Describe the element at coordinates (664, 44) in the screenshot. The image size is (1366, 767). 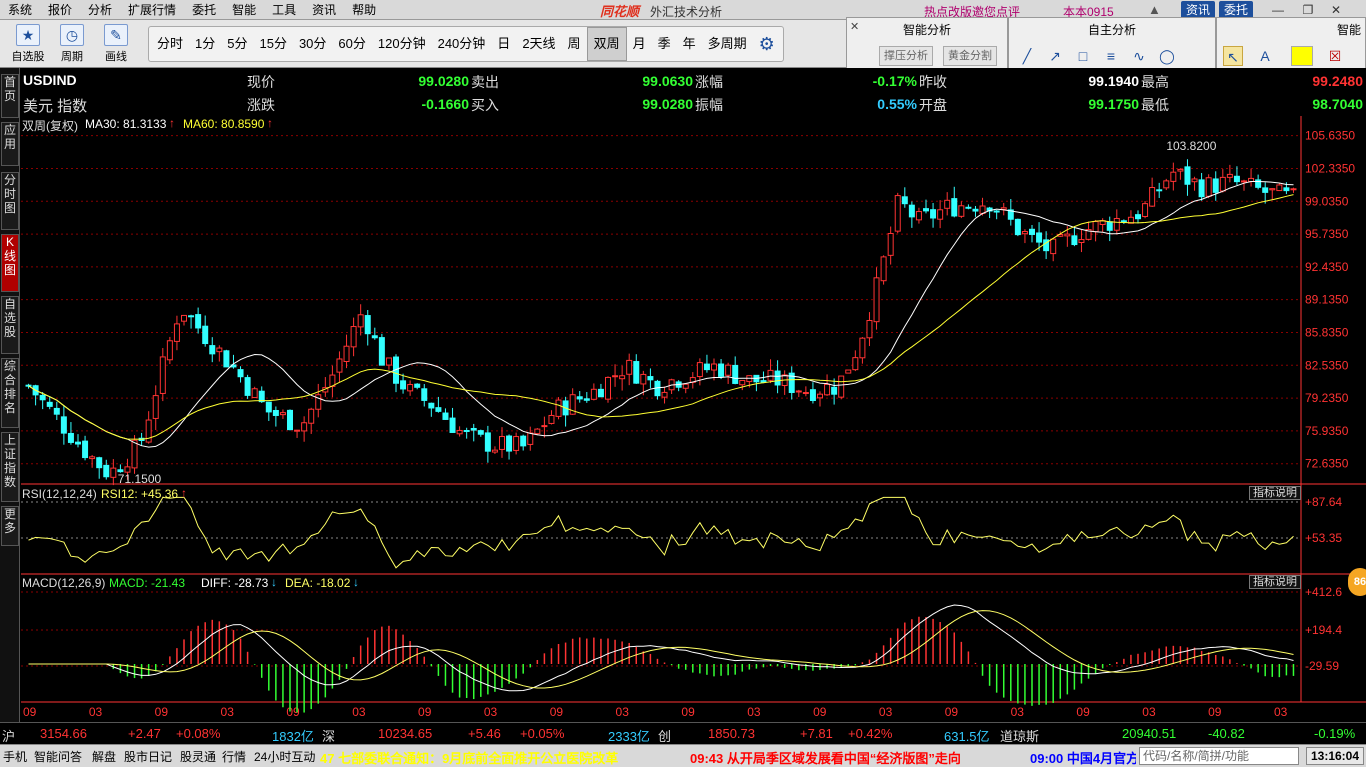
I see `period-quarter: 季` at that location.